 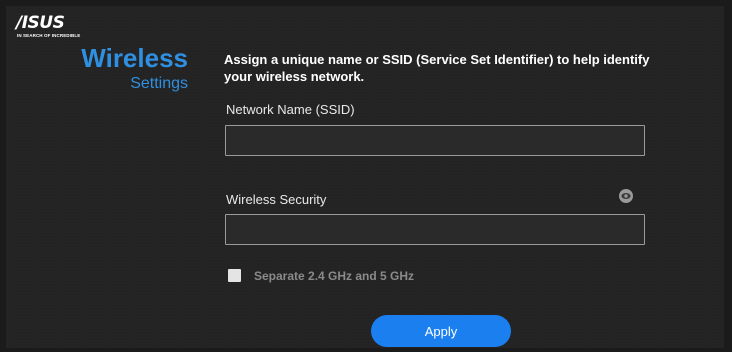 I want to click on asus-logo: /ISUS IN SEARCH OF INCREDIBLE, so click(x=48, y=29).